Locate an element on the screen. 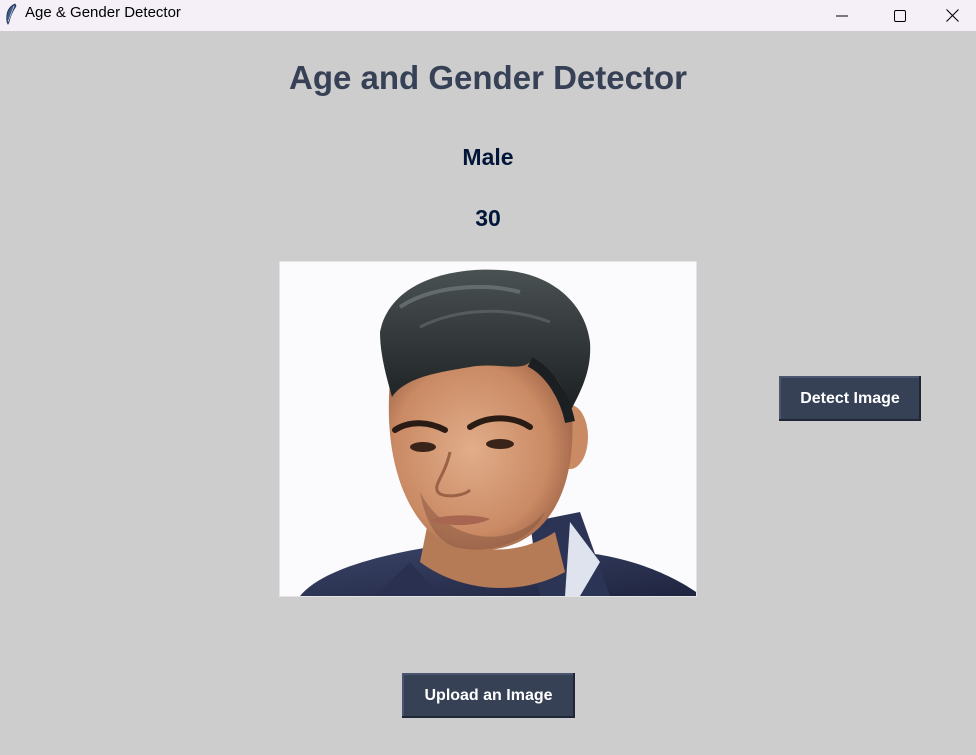 The width and height of the screenshot is (976, 755). minimize-button is located at coordinates (842, 15).